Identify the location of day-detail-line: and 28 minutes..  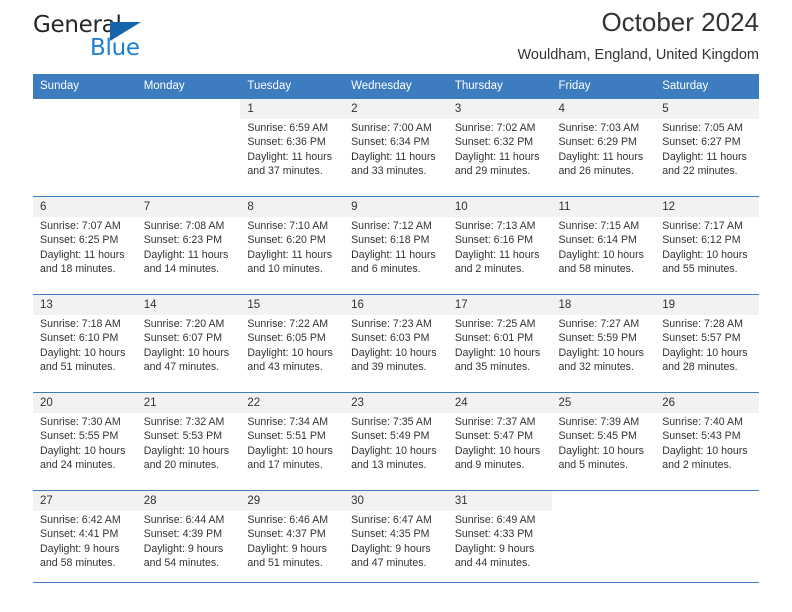
(700, 367).